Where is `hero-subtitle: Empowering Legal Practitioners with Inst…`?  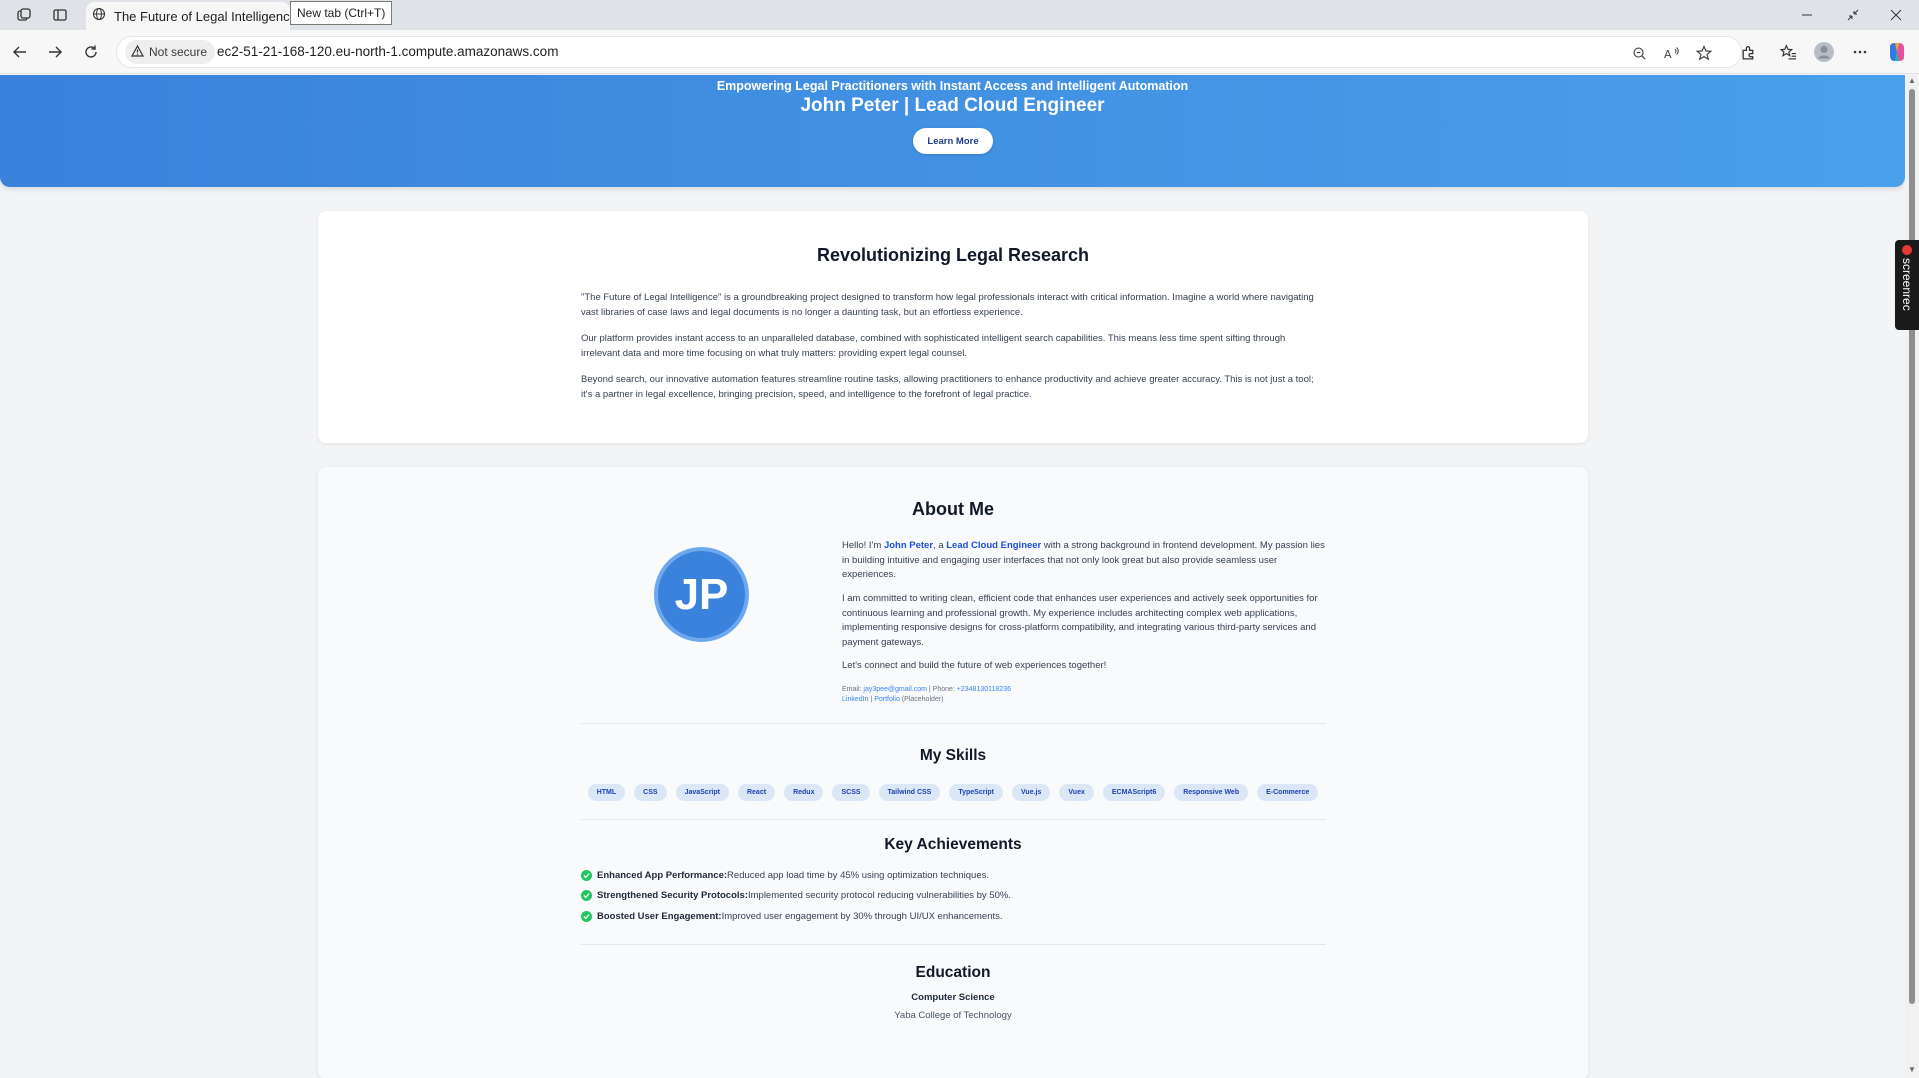 hero-subtitle: Empowering Legal Practitioners with Inst… is located at coordinates (952, 86).